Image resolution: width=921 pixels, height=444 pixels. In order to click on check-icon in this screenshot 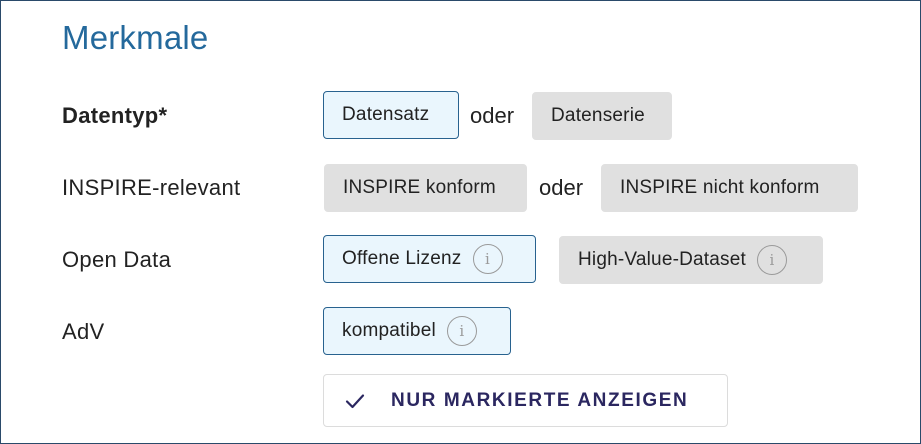, I will do `click(355, 401)`.